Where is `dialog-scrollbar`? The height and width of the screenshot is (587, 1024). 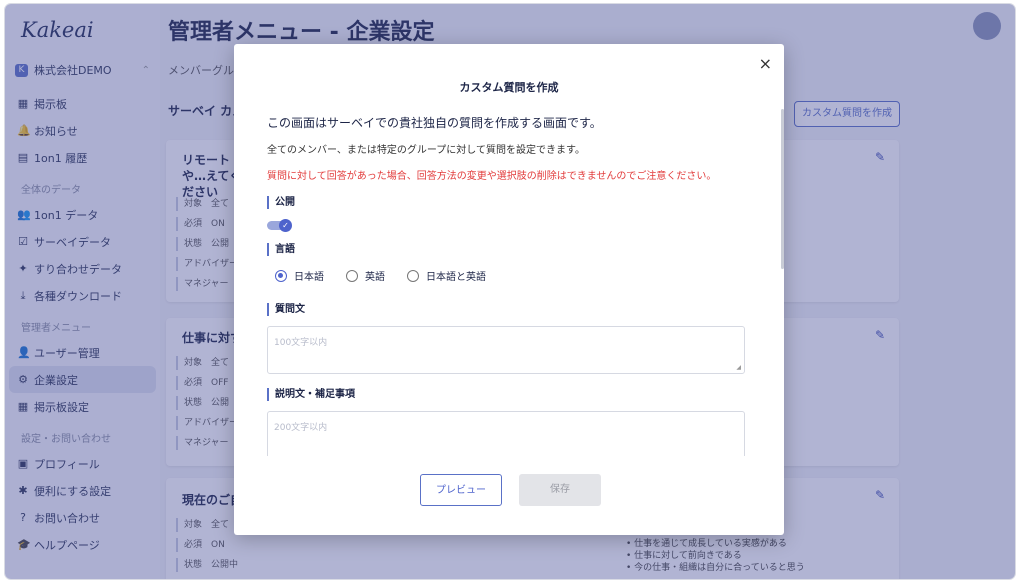 dialog-scrollbar is located at coordinates (782, 189).